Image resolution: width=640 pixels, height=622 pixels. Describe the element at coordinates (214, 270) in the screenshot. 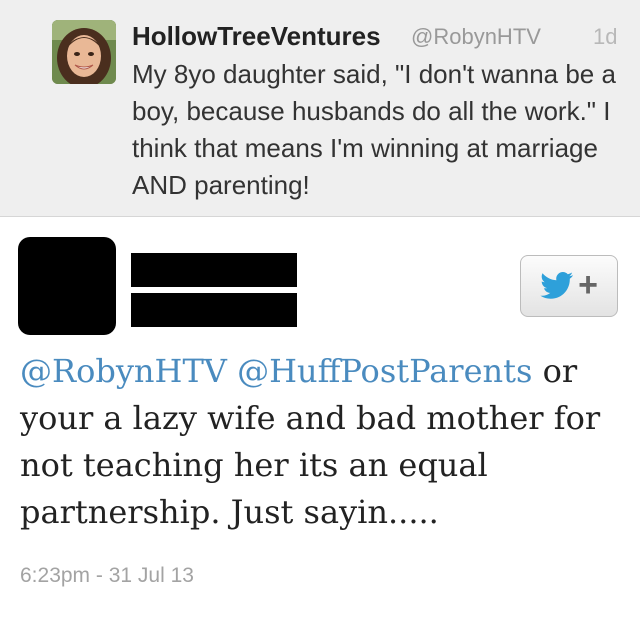

I see `redacted-display-name` at that location.